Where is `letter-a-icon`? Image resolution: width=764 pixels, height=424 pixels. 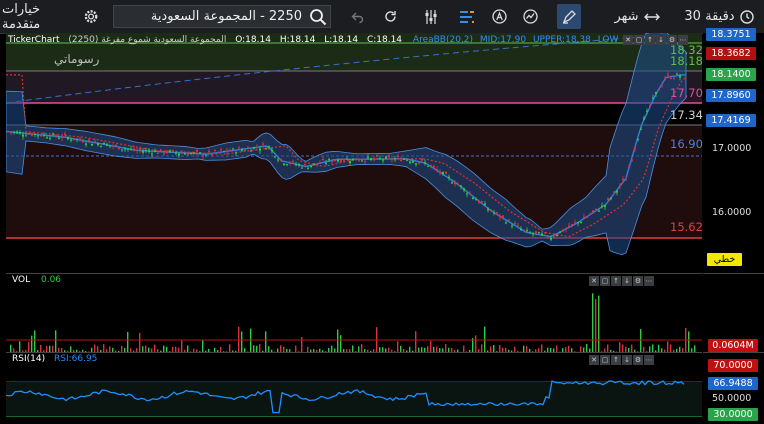 letter-a-icon is located at coordinates (499, 16).